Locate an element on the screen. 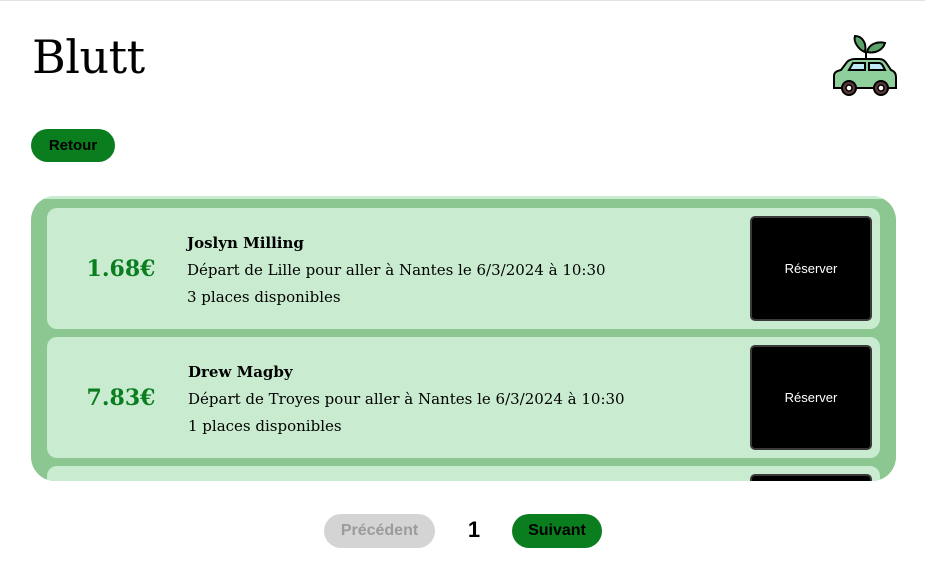 This screenshot has width=925, height=578. previous-page-button: Précédent is located at coordinates (379, 531).